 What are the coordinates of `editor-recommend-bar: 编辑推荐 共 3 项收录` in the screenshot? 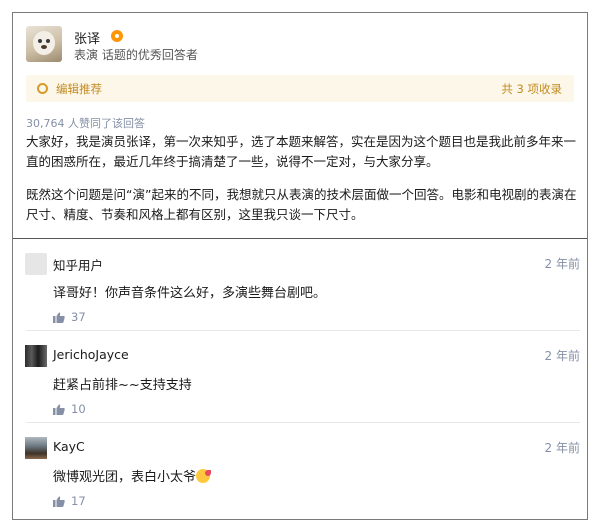 It's located at (300, 88).